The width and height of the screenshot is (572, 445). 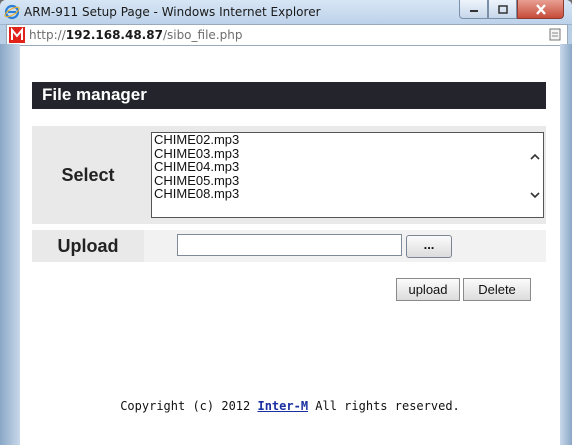 What do you see at coordinates (12, 12) in the screenshot?
I see `ie-icon` at bounding box center [12, 12].